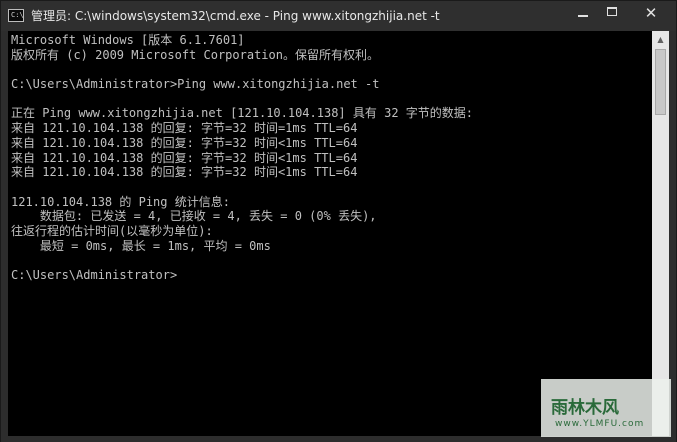 The height and width of the screenshot is (442, 677). Describe the element at coordinates (128, 40) in the screenshot. I see `console-line: Microsoft Windows [版本 6.1.7601]` at that location.